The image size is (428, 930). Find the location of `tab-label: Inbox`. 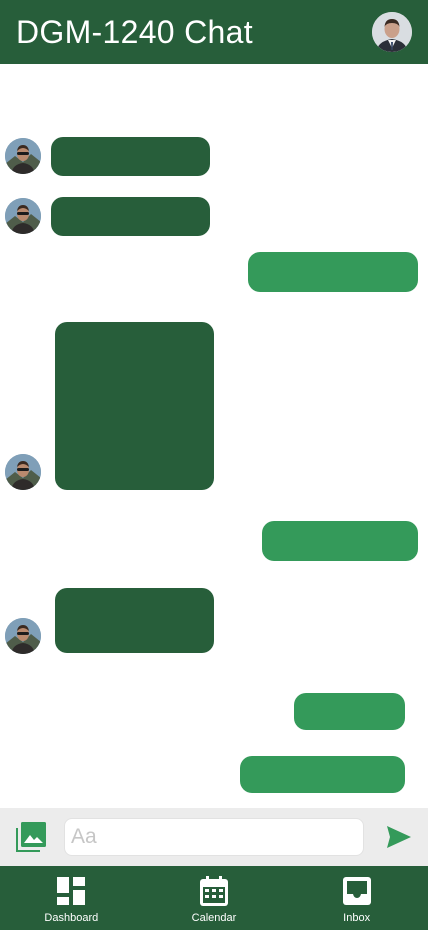

tab-label: Inbox is located at coordinates (357, 918).